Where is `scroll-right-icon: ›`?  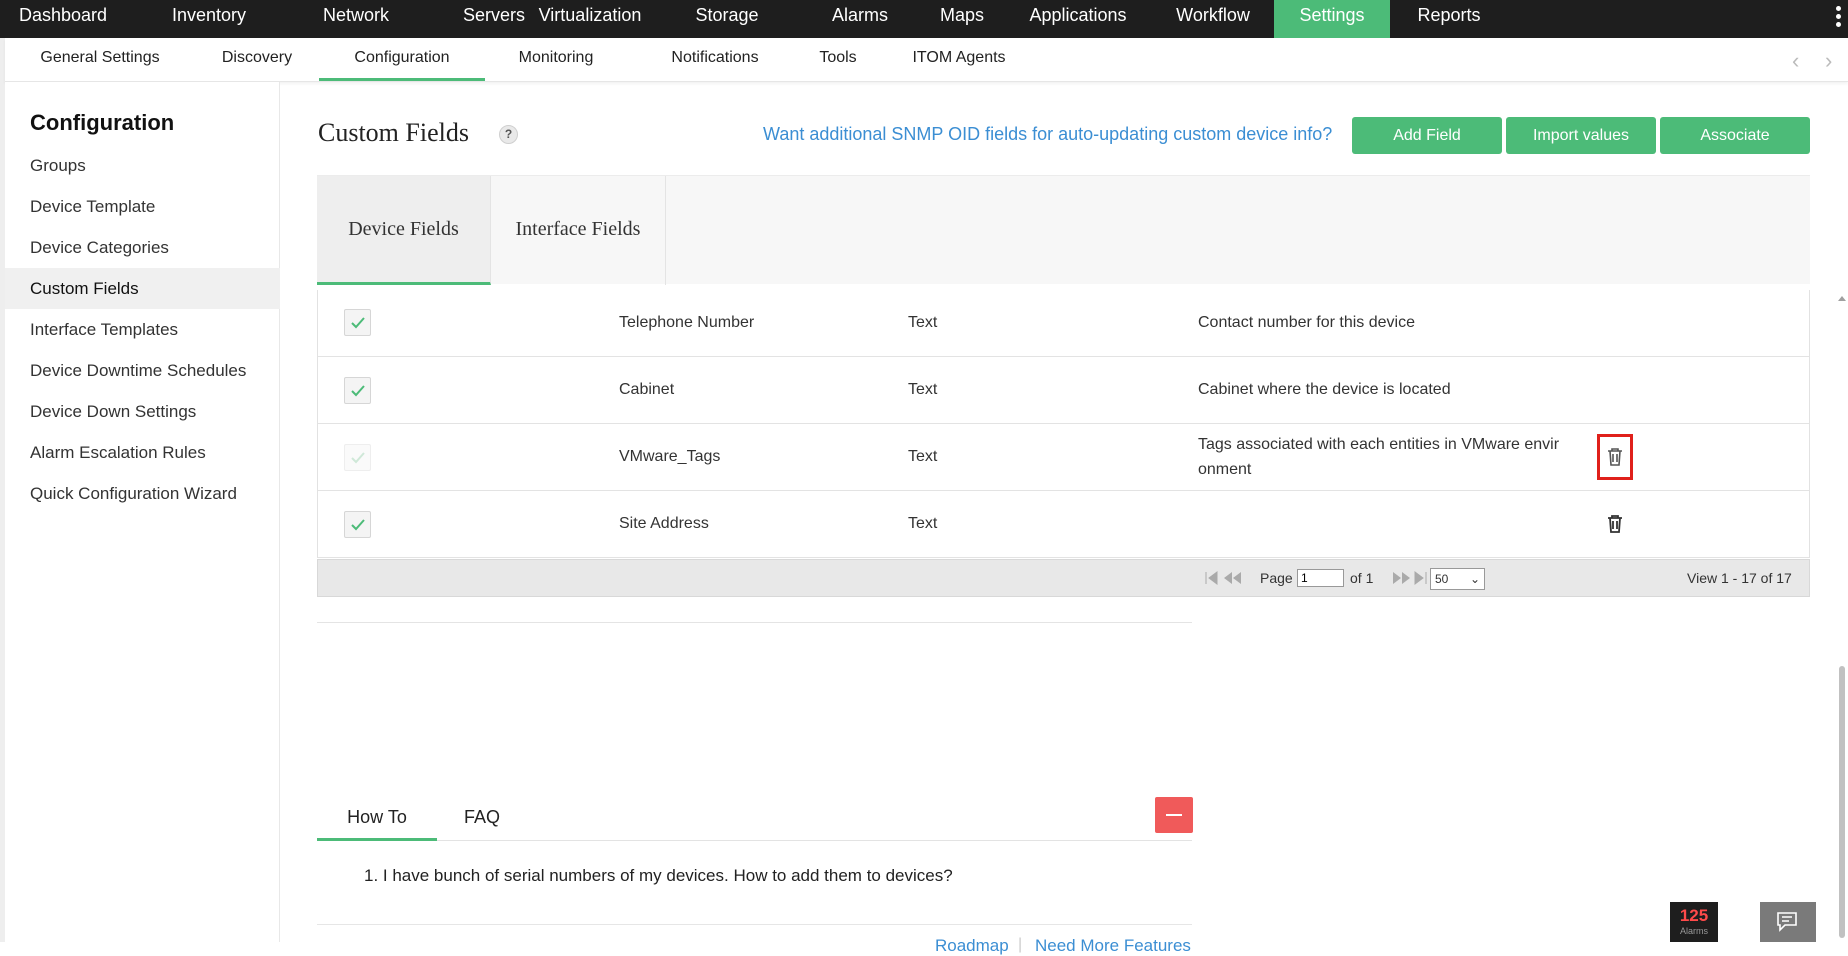 scroll-right-icon: › is located at coordinates (1828, 61).